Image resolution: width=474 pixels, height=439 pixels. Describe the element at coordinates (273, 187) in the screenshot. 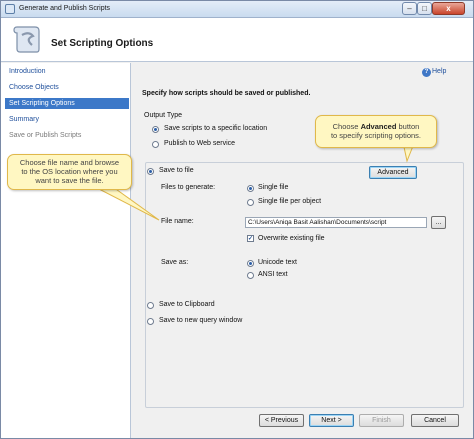

I see `single-file-label: Single file` at that location.